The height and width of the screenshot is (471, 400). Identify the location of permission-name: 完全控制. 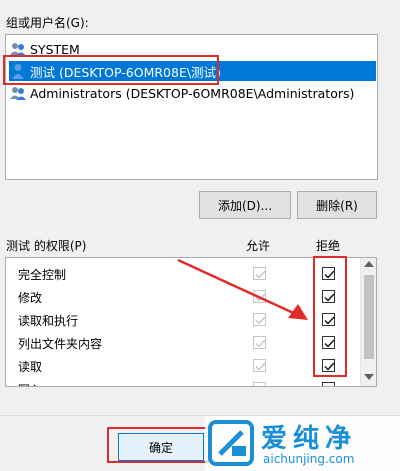
(42, 275).